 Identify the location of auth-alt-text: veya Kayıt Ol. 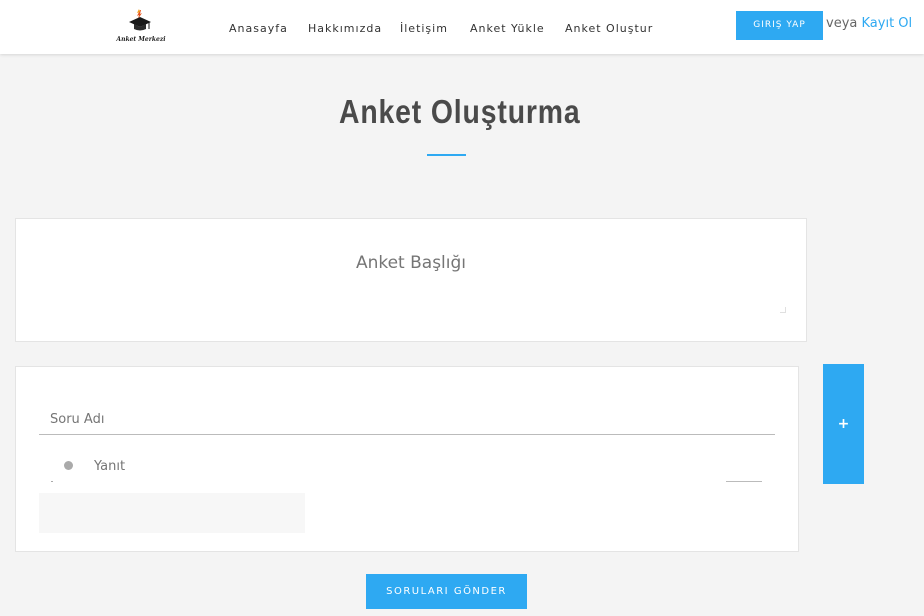
(869, 23).